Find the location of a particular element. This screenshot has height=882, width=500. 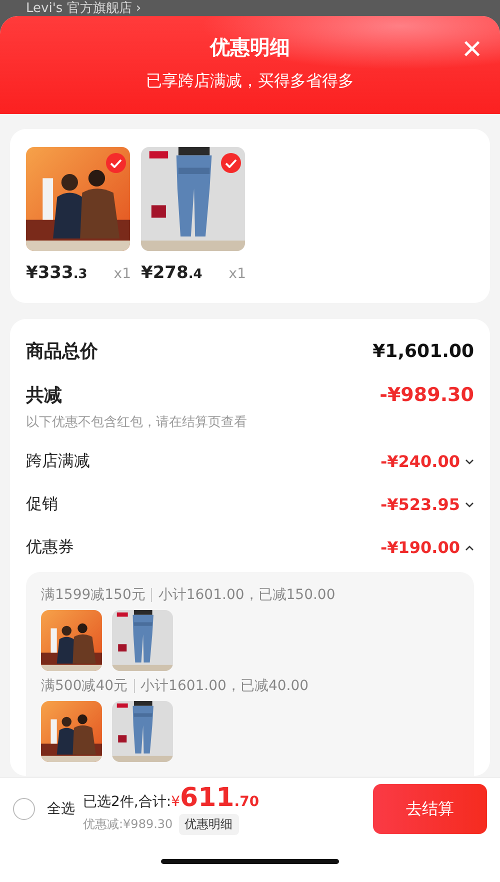

discount-label: 共减 is located at coordinates (44, 395).